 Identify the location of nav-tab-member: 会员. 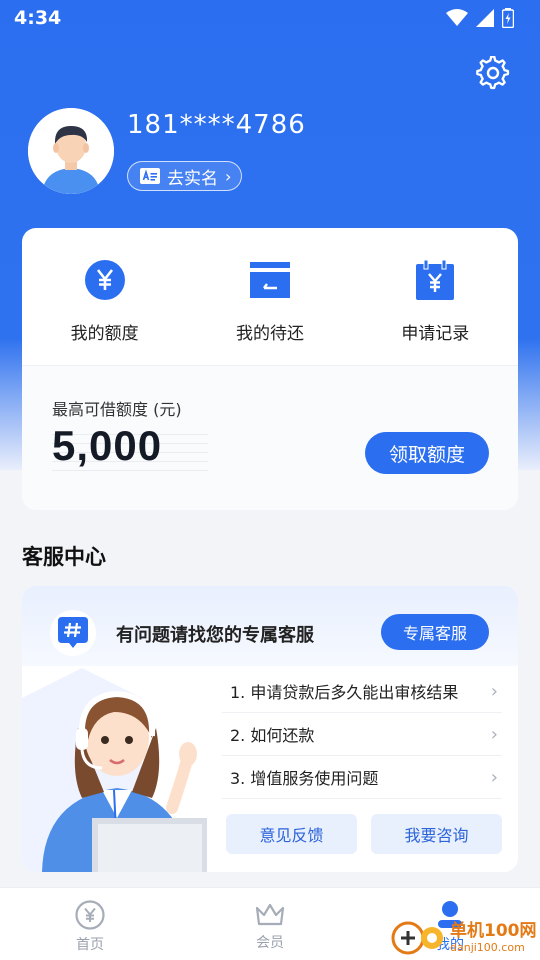
(270, 924).